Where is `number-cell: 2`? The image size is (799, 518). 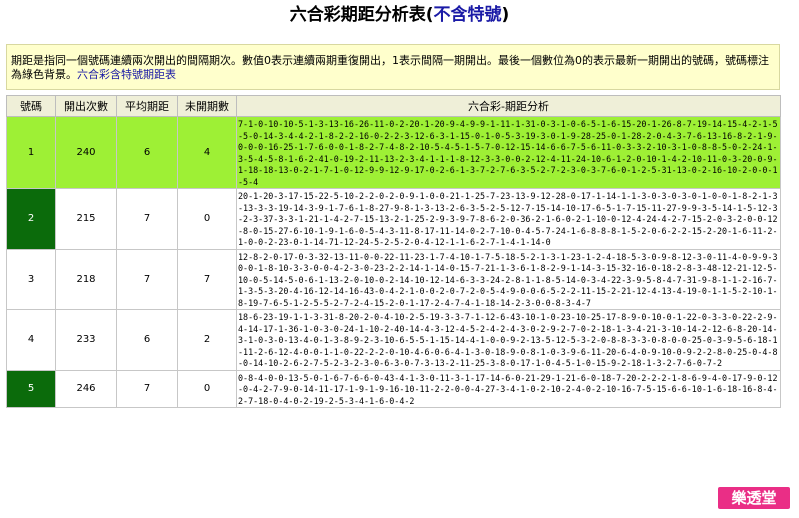 number-cell: 2 is located at coordinates (31, 219).